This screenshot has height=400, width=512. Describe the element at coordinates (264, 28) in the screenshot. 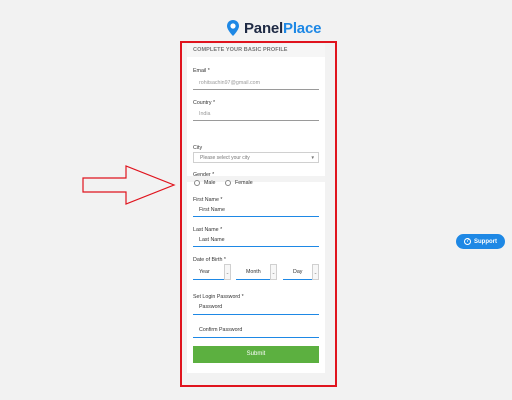

I see `logo-text-panel: Panel` at that location.